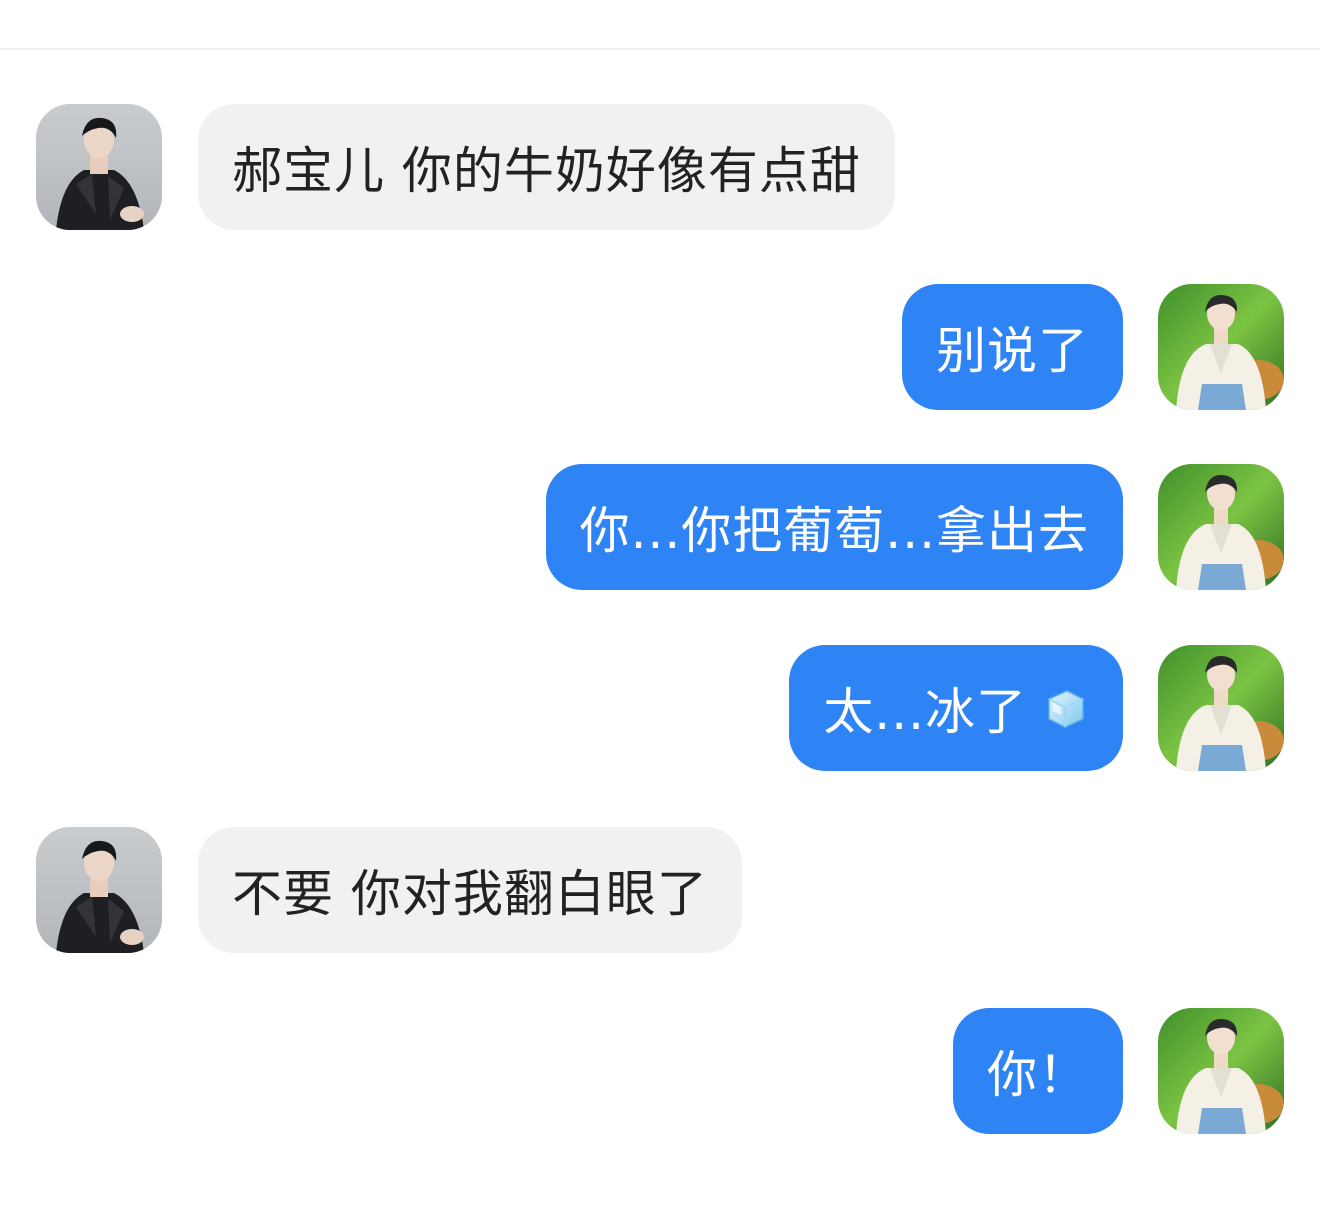 This screenshot has width=1320, height=1220. Describe the element at coordinates (660, 49) in the screenshot. I see `top-divider` at that location.